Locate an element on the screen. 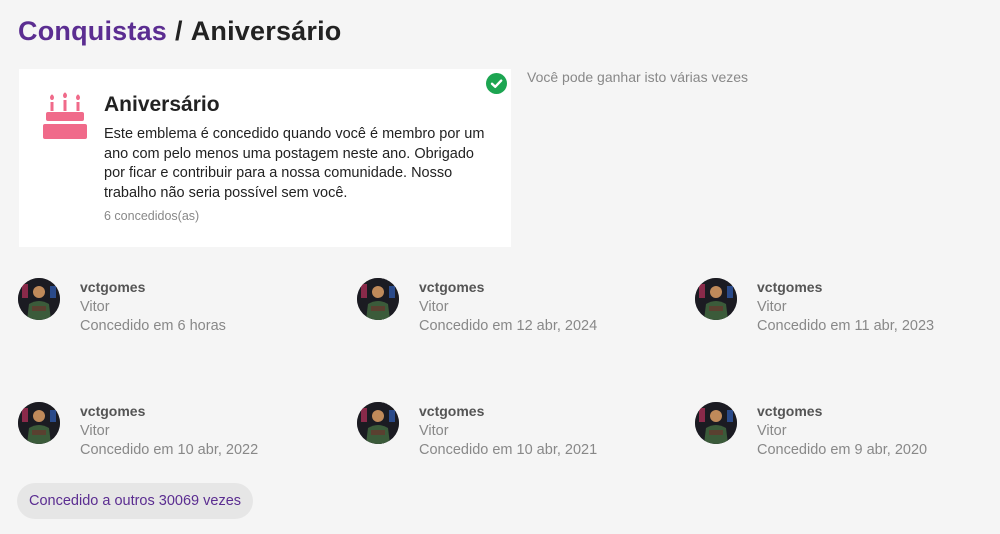  grant-item: vctgomes Vitor Concedido em 9 abr, 2020 is located at coordinates (847, 442).